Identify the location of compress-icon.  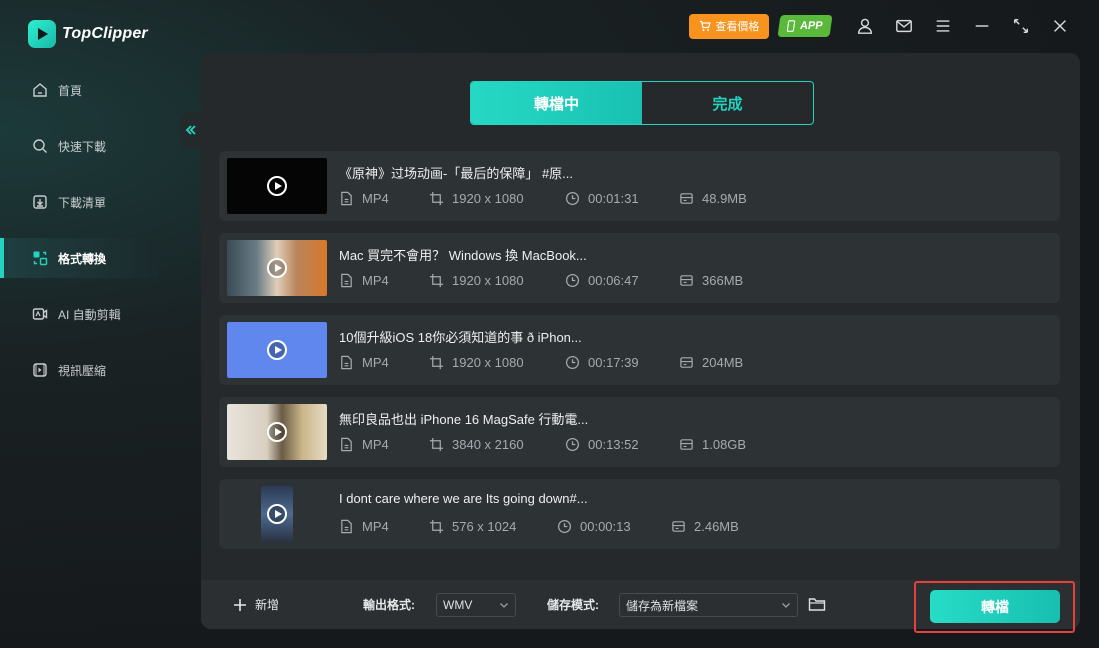
(40, 370).